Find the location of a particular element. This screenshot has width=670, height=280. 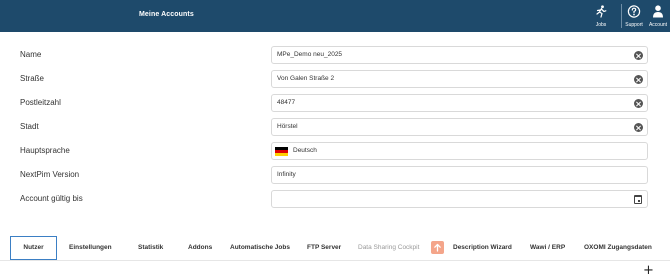

tab-nutzer: Nutzer is located at coordinates (33, 248).